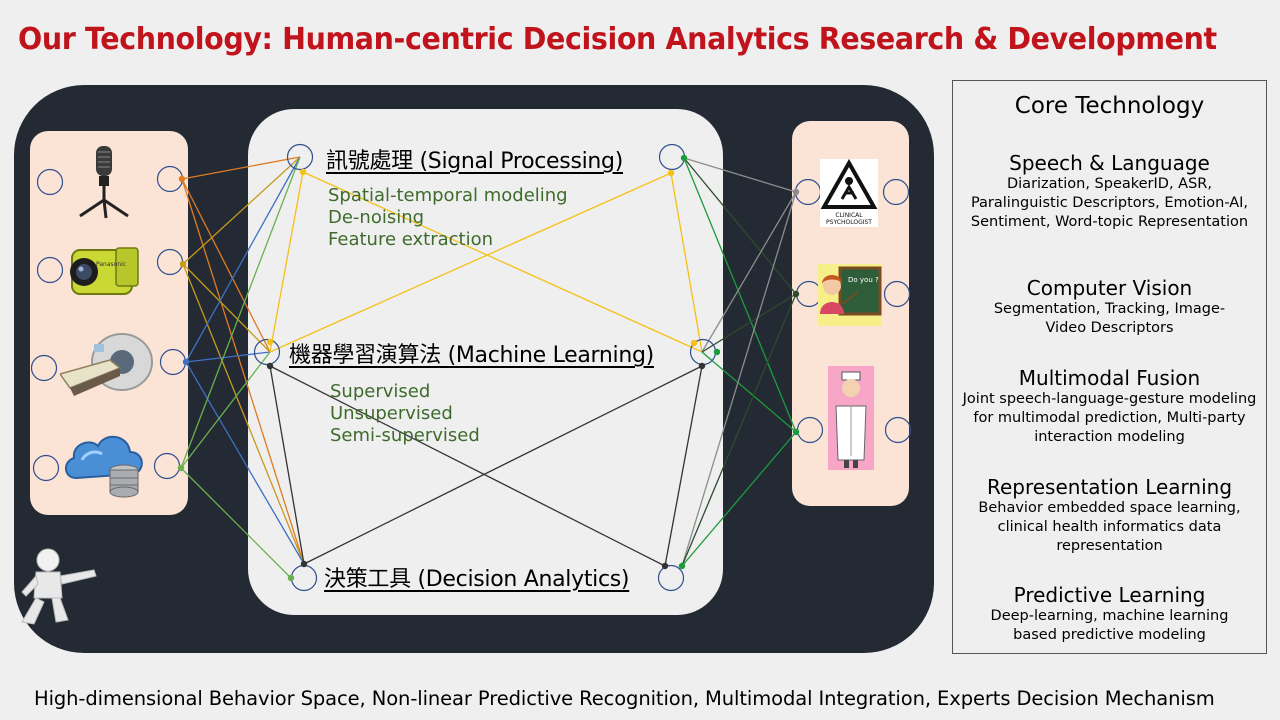 The image size is (1280, 720). I want to click on core-heading: Predictive Learning, so click(1109, 595).